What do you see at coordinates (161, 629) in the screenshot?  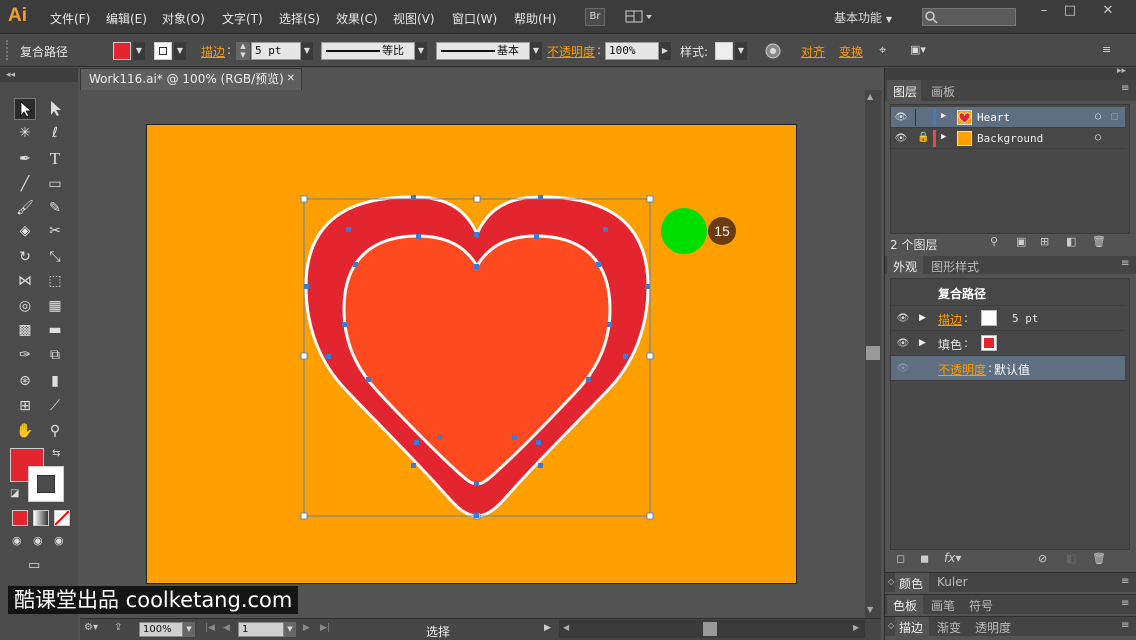 I see `zoom-input: 100%` at bounding box center [161, 629].